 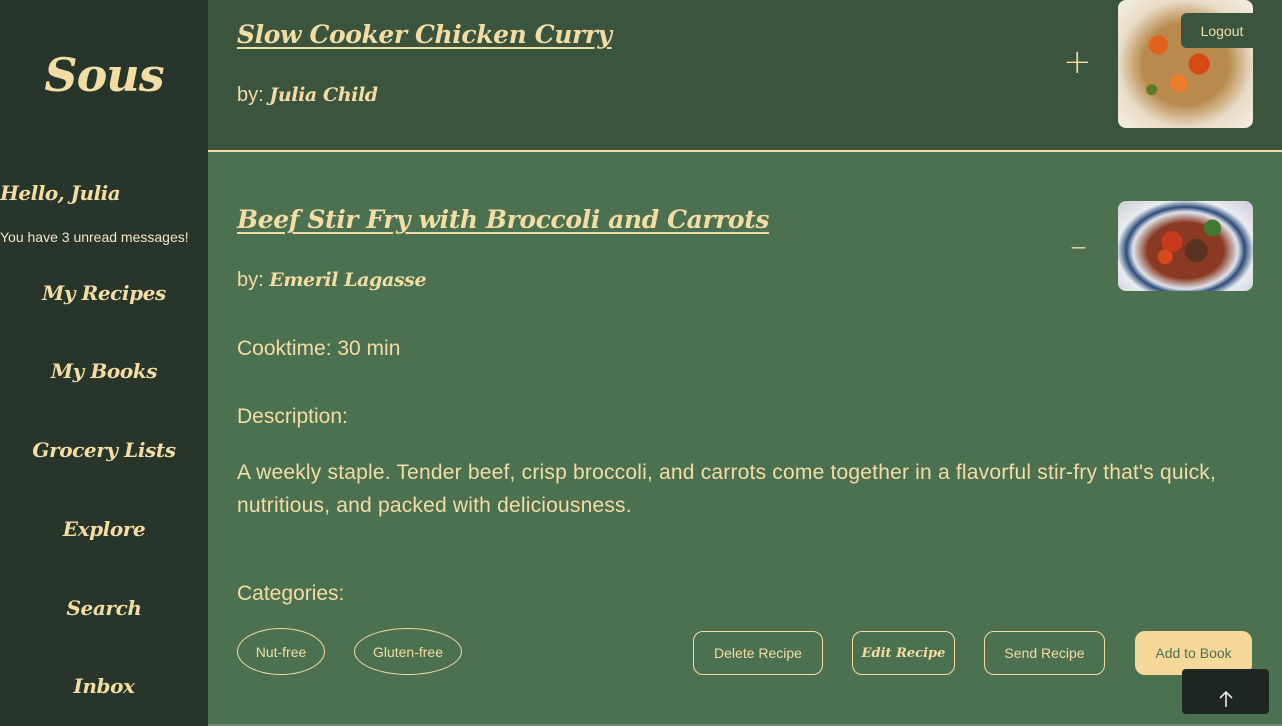 What do you see at coordinates (1225, 698) in the screenshot?
I see `arrow-up-icon` at bounding box center [1225, 698].